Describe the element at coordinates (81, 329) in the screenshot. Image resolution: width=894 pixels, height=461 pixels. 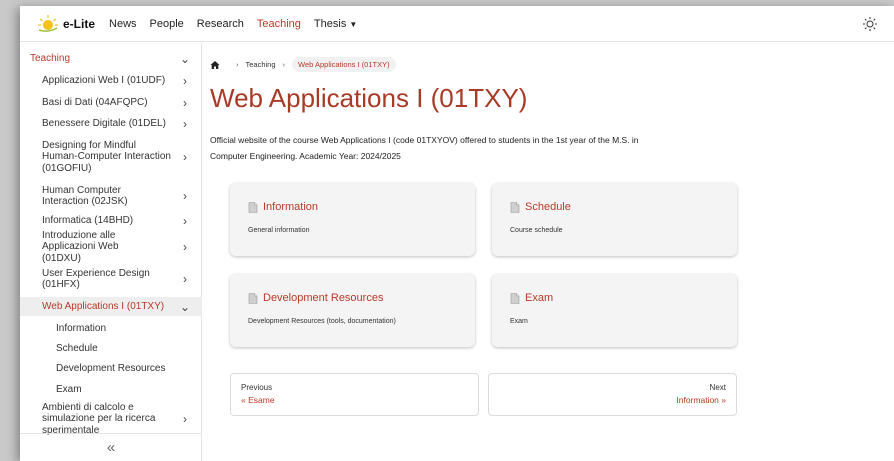
I see `sidebar-subitem-label: Information` at that location.